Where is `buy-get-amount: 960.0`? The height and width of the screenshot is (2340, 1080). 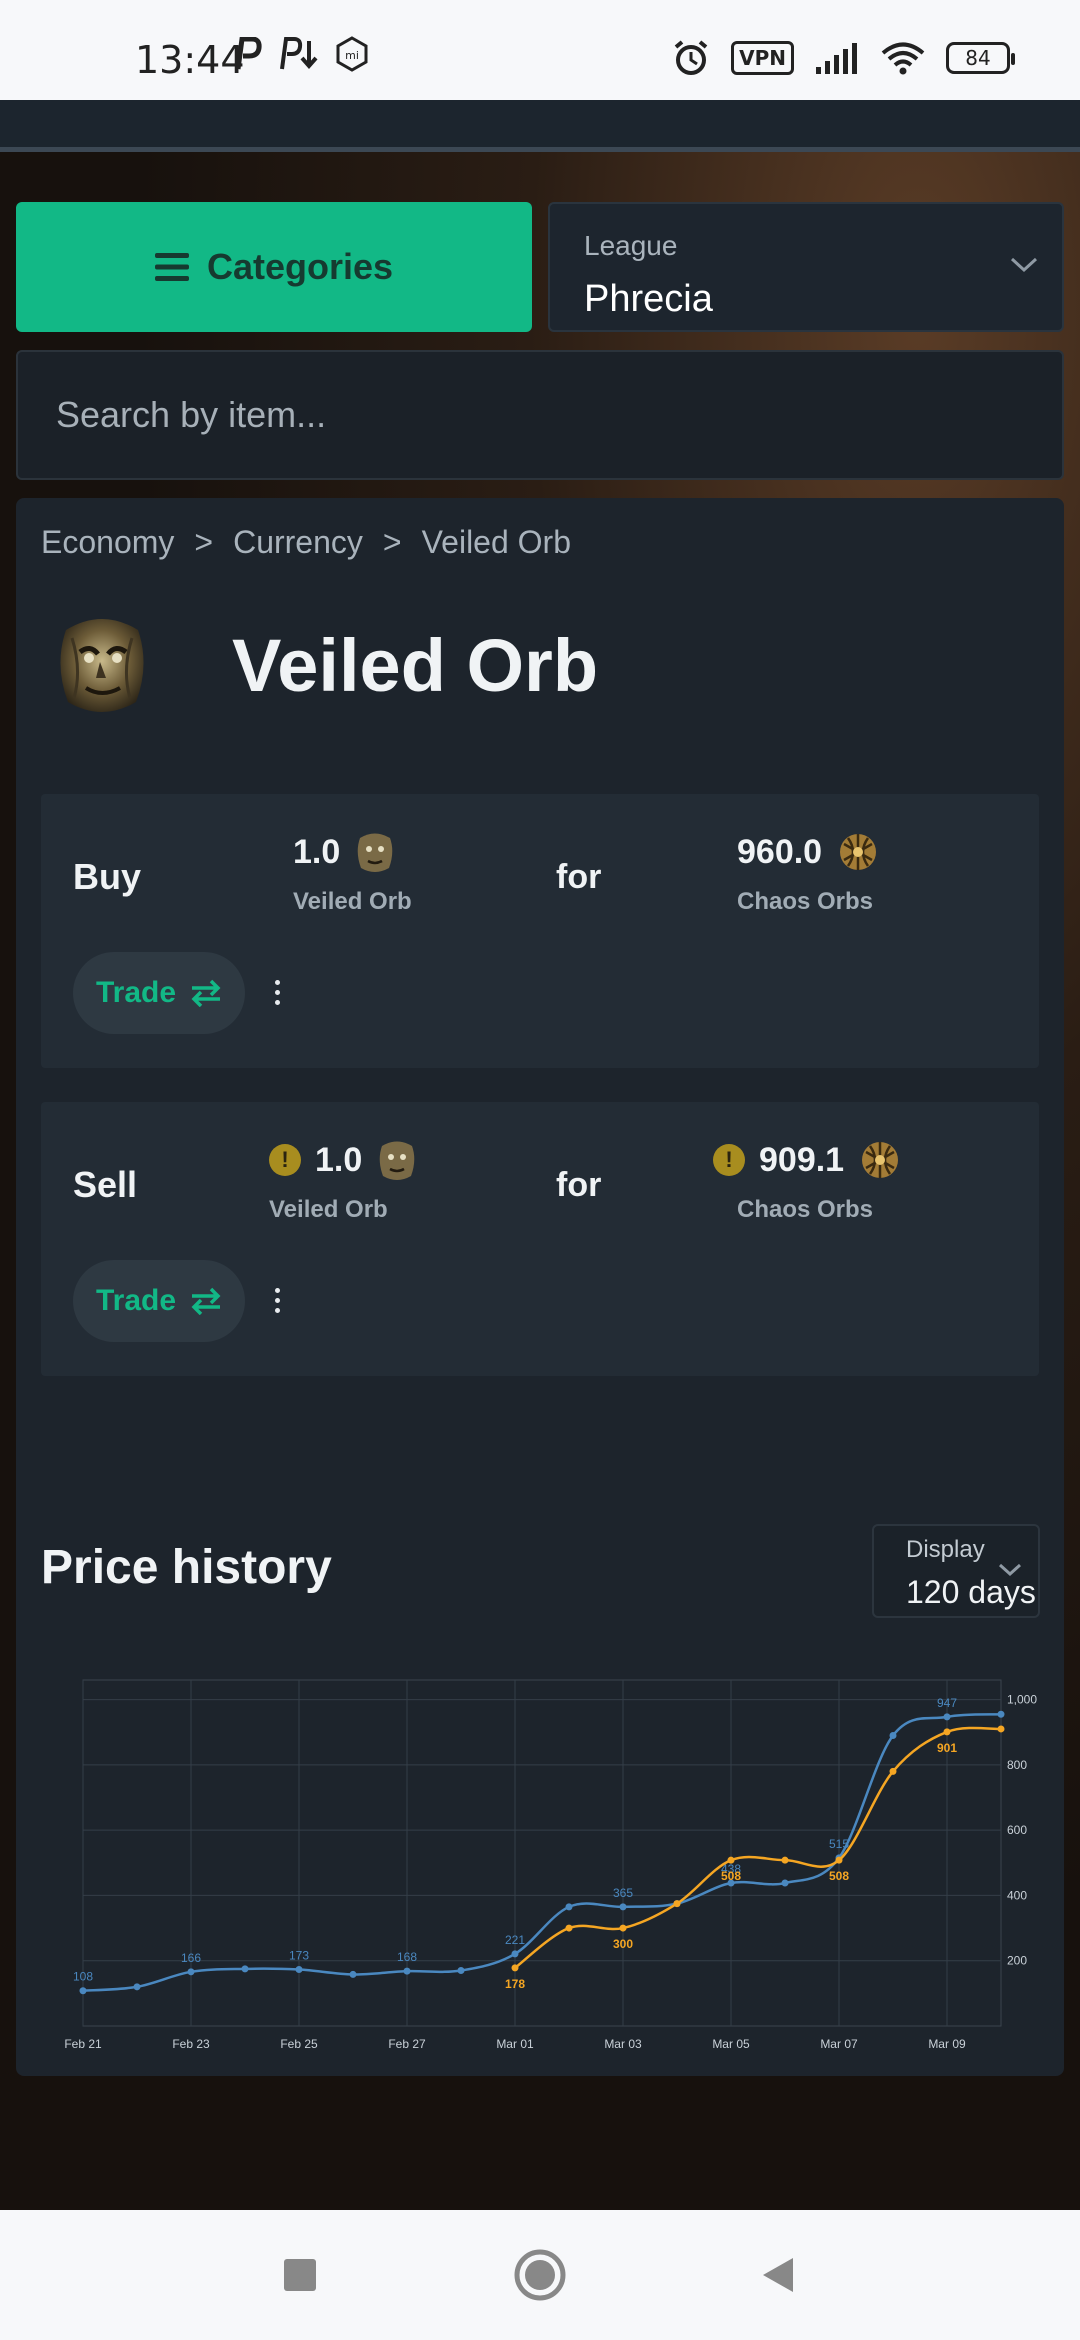
buy-get-amount: 960.0 is located at coordinates (808, 852).